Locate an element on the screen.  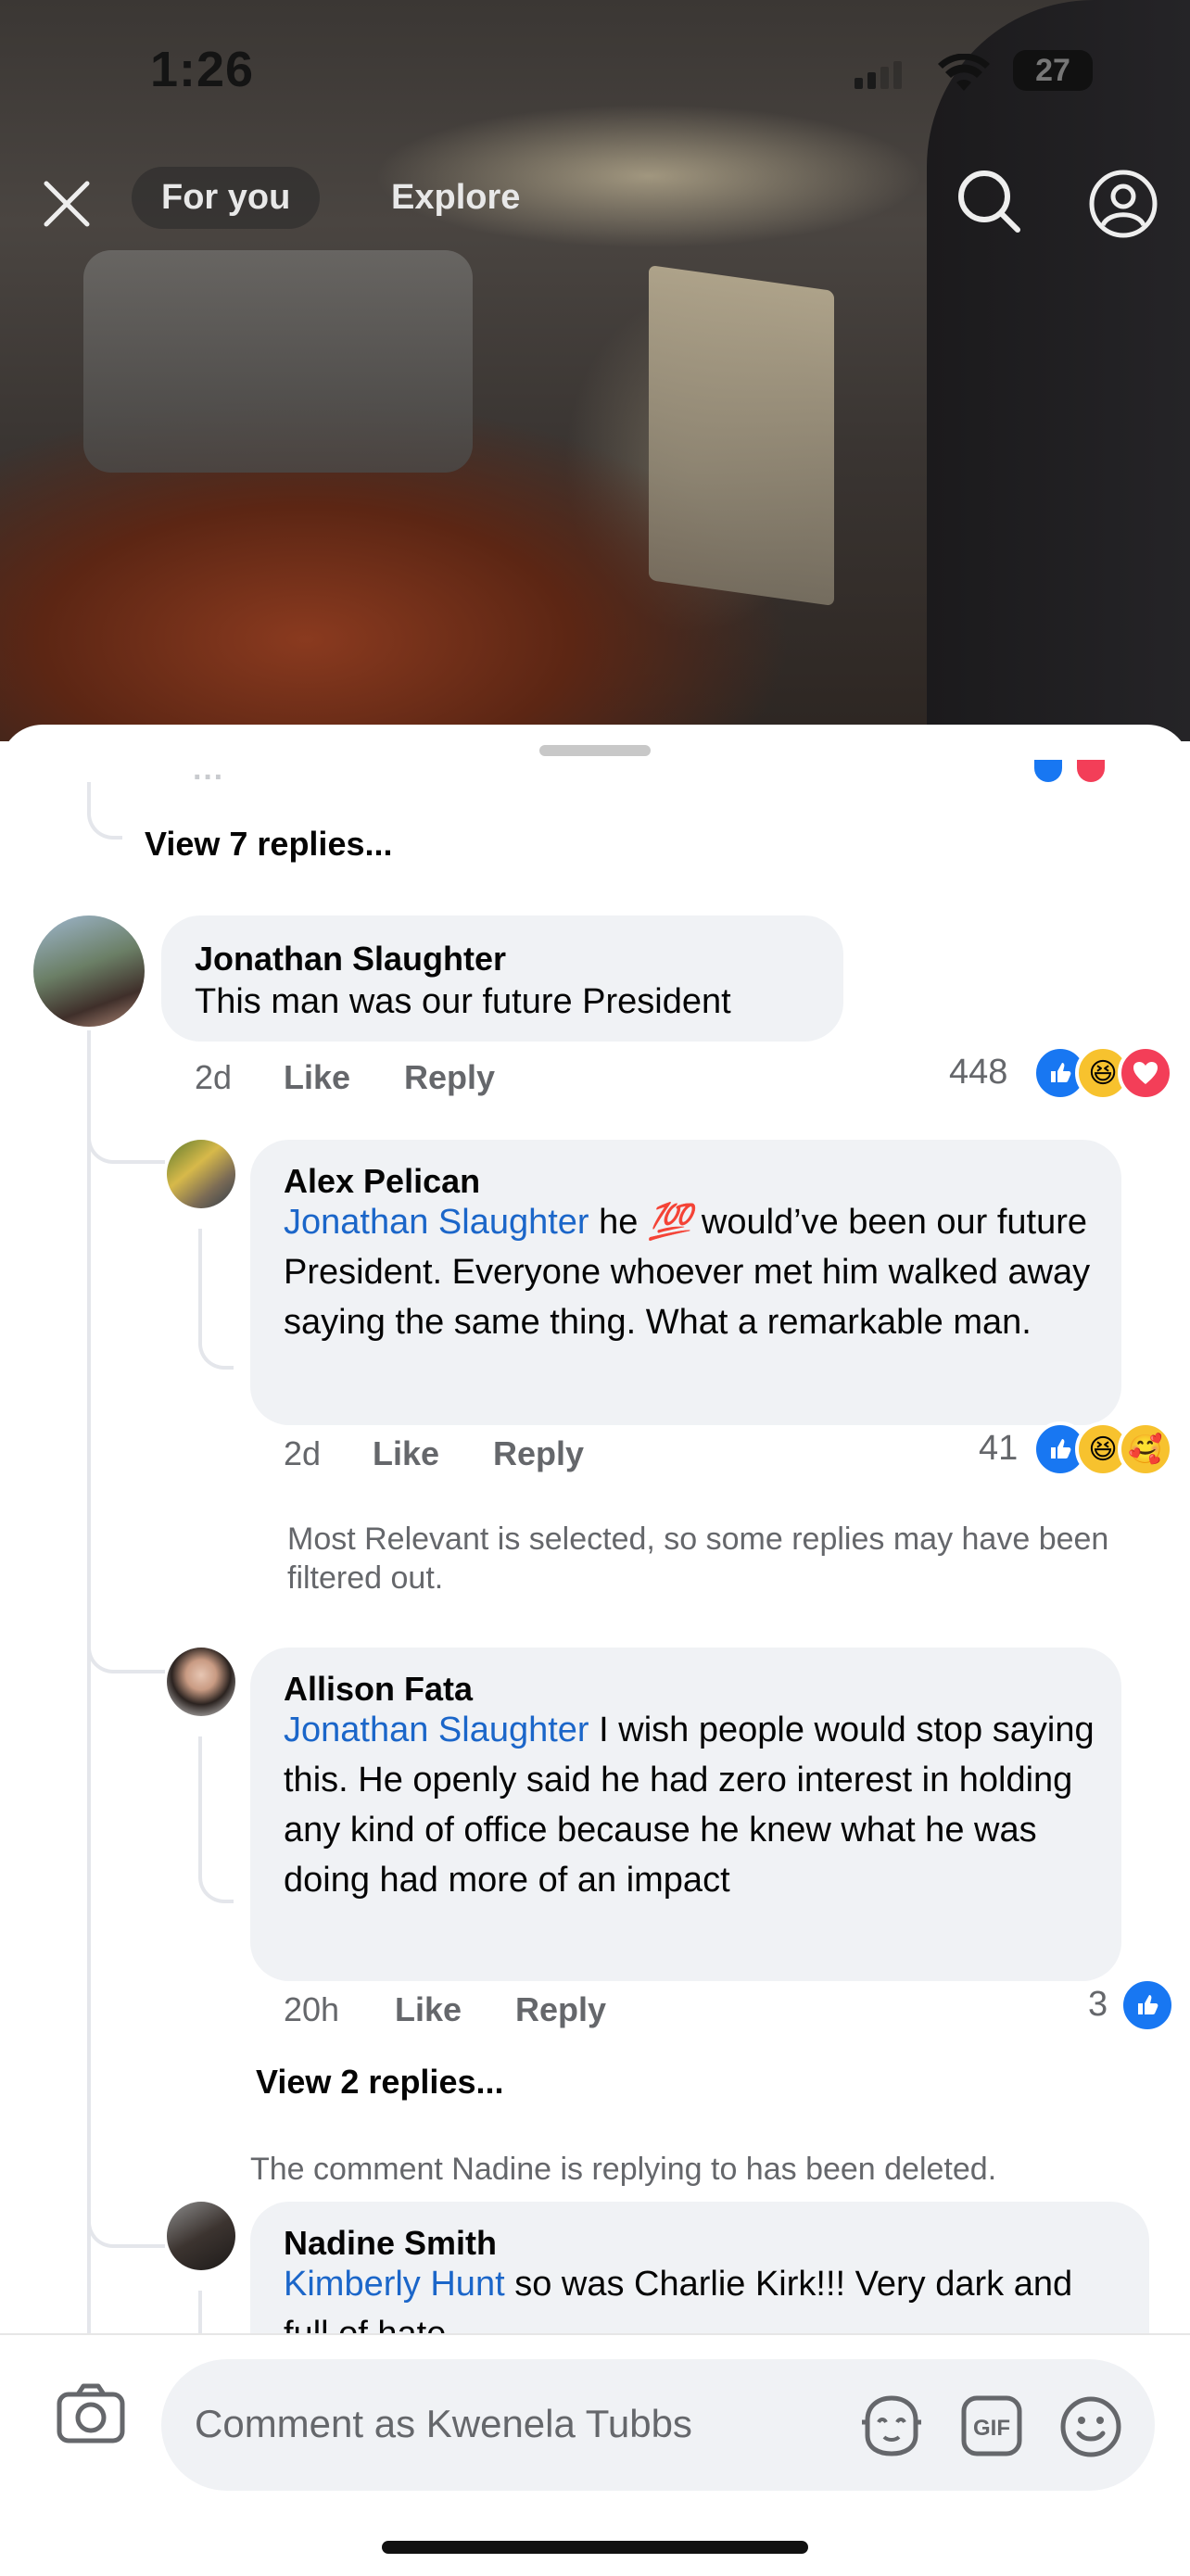
reaction-count: 41 is located at coordinates (998, 1449).